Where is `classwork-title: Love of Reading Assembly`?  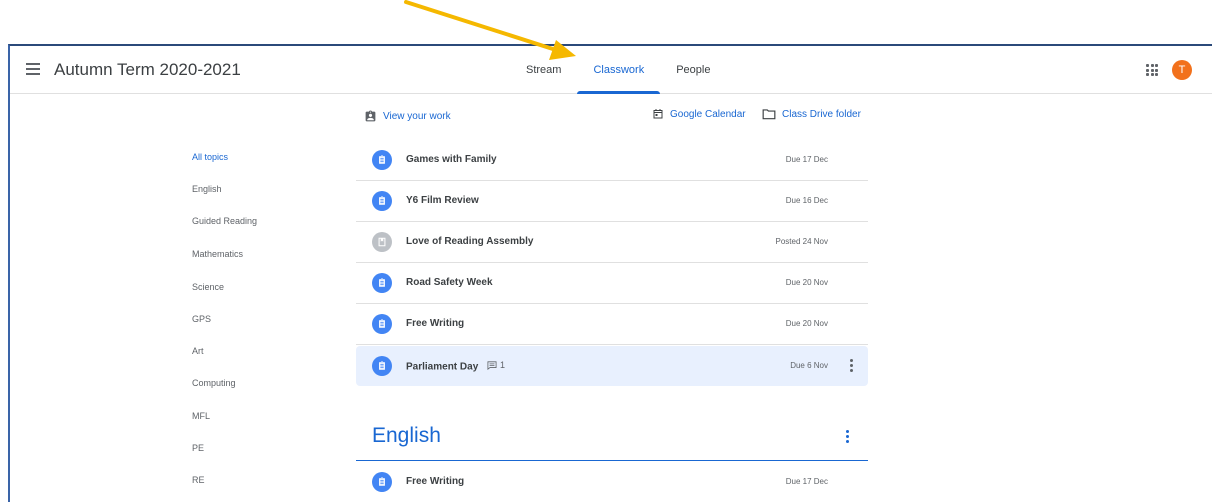 classwork-title: Love of Reading Assembly is located at coordinates (470, 241).